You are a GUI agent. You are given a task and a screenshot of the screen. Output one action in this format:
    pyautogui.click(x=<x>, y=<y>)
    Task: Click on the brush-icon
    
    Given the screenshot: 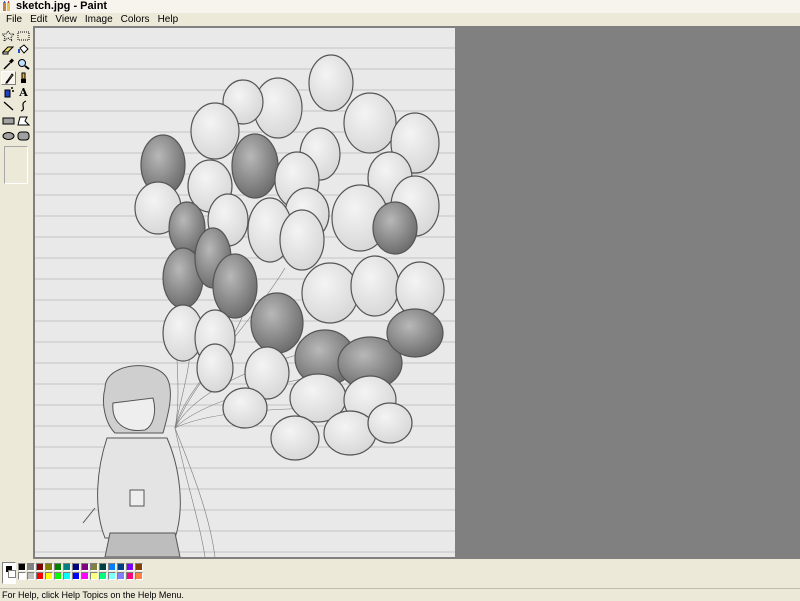 What is the action you would take?
    pyautogui.click(x=23, y=78)
    